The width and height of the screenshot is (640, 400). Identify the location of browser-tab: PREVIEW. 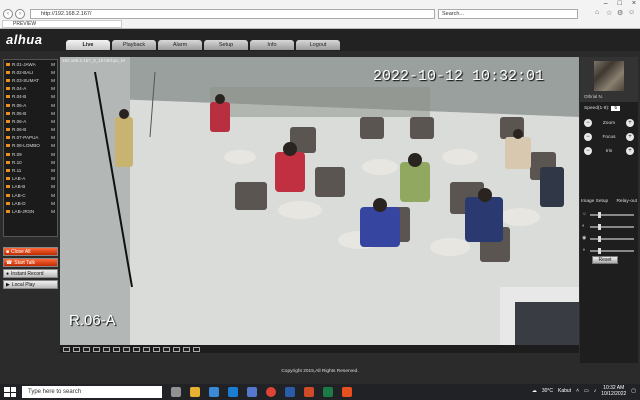
(62, 24).